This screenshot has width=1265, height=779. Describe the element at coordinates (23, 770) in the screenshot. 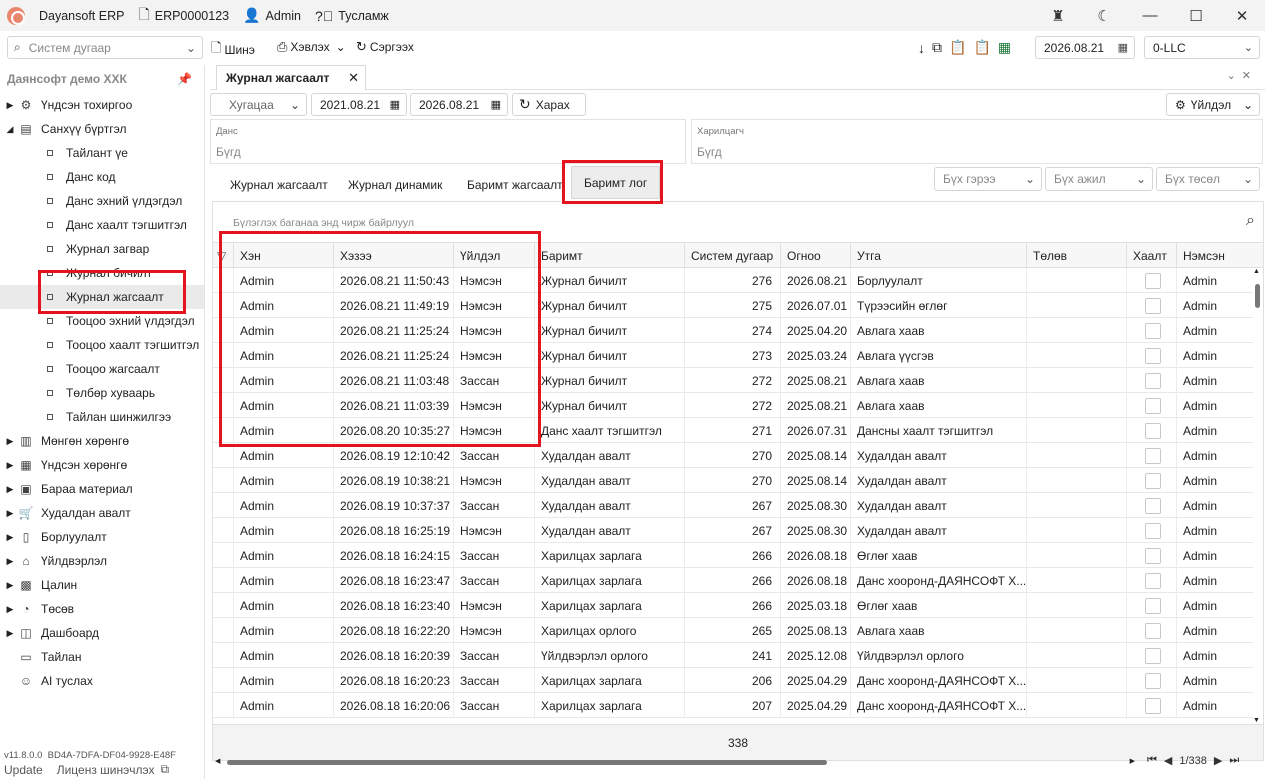

I see `update-link: Update` at that location.